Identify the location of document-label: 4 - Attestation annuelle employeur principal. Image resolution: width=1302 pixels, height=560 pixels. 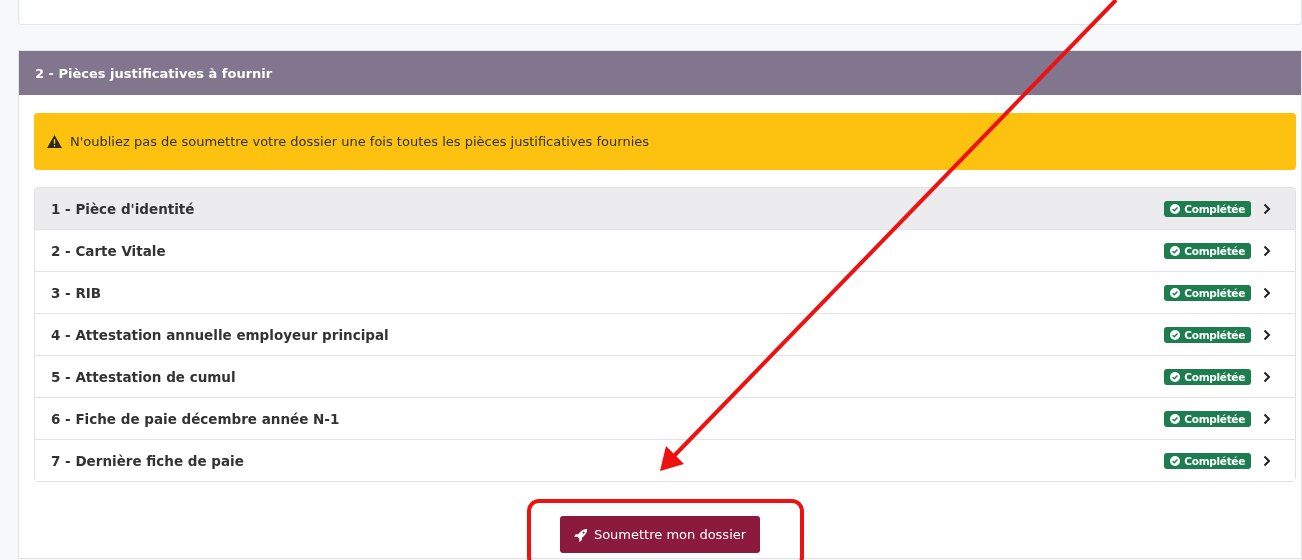
(220, 334).